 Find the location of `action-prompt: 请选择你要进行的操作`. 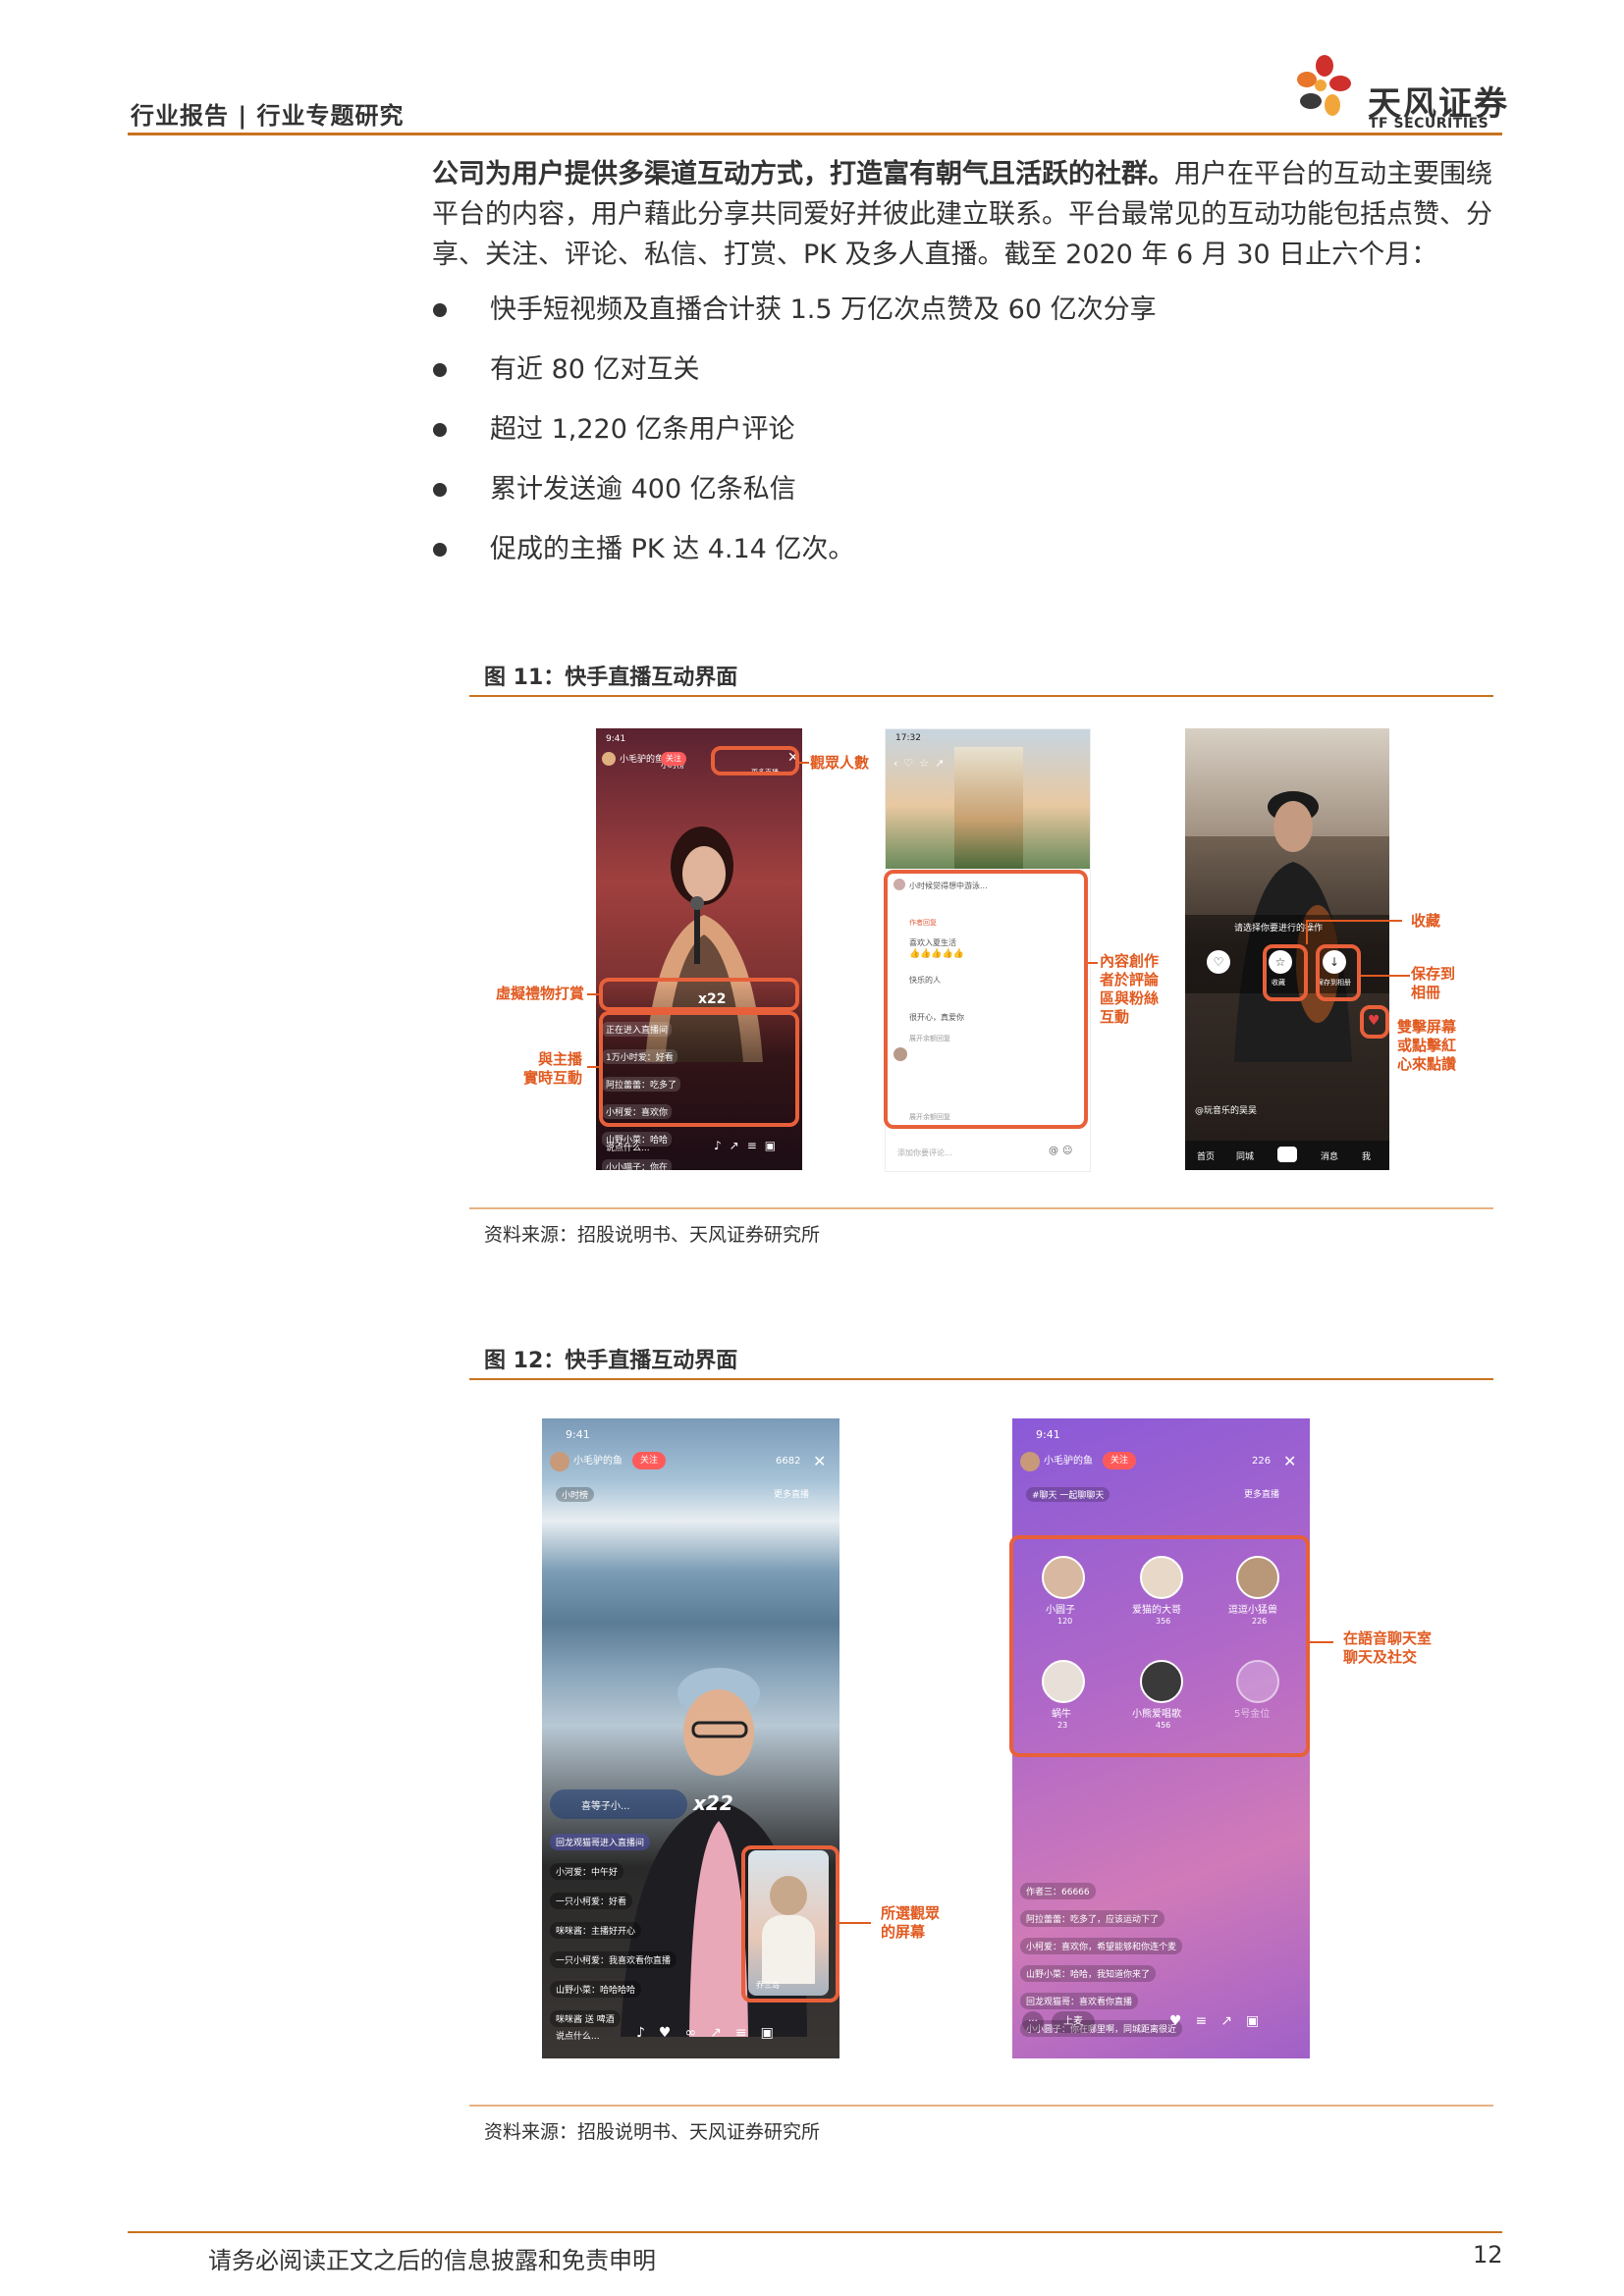

action-prompt: 请选择你要进行的操作 is located at coordinates (1279, 929).